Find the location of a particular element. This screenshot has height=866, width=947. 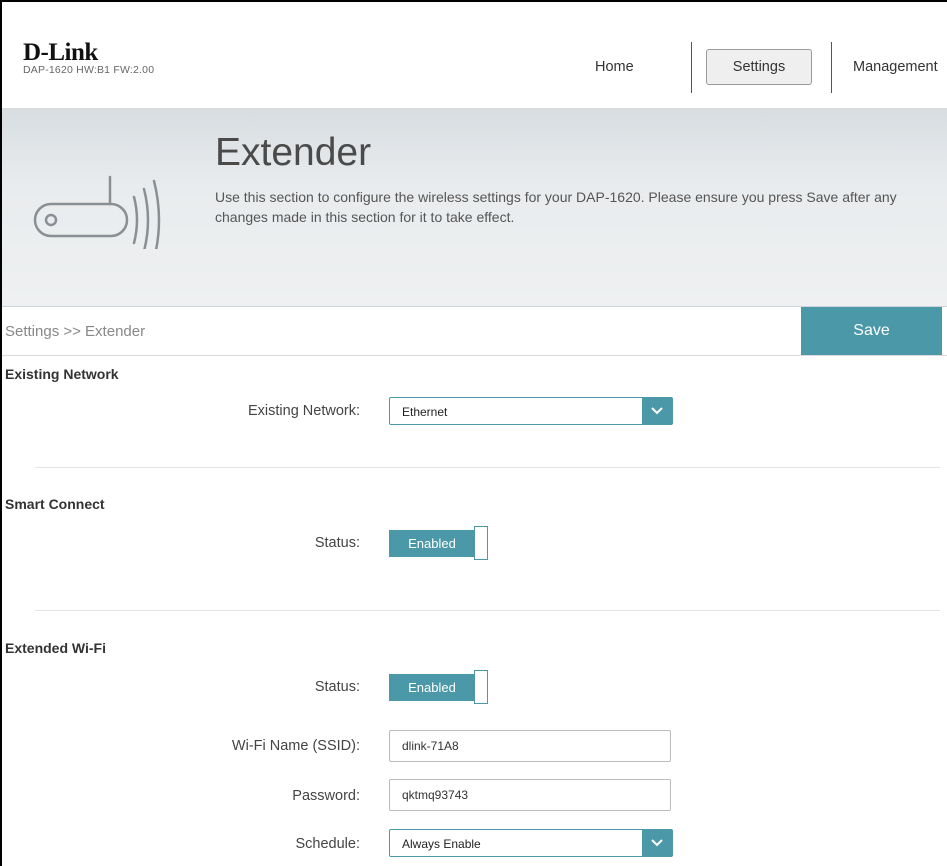

ssid-input is located at coordinates (530, 746).